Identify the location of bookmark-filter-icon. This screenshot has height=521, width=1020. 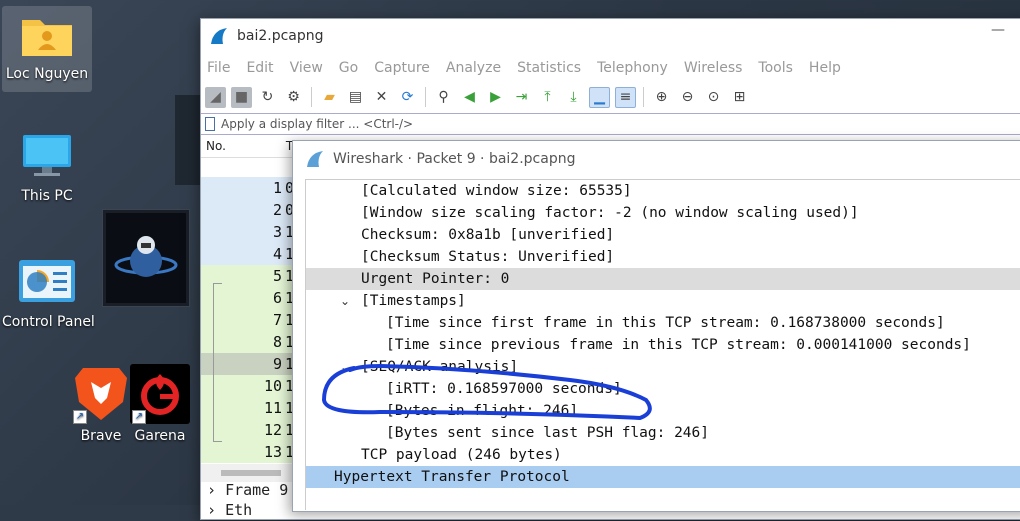
(210, 124).